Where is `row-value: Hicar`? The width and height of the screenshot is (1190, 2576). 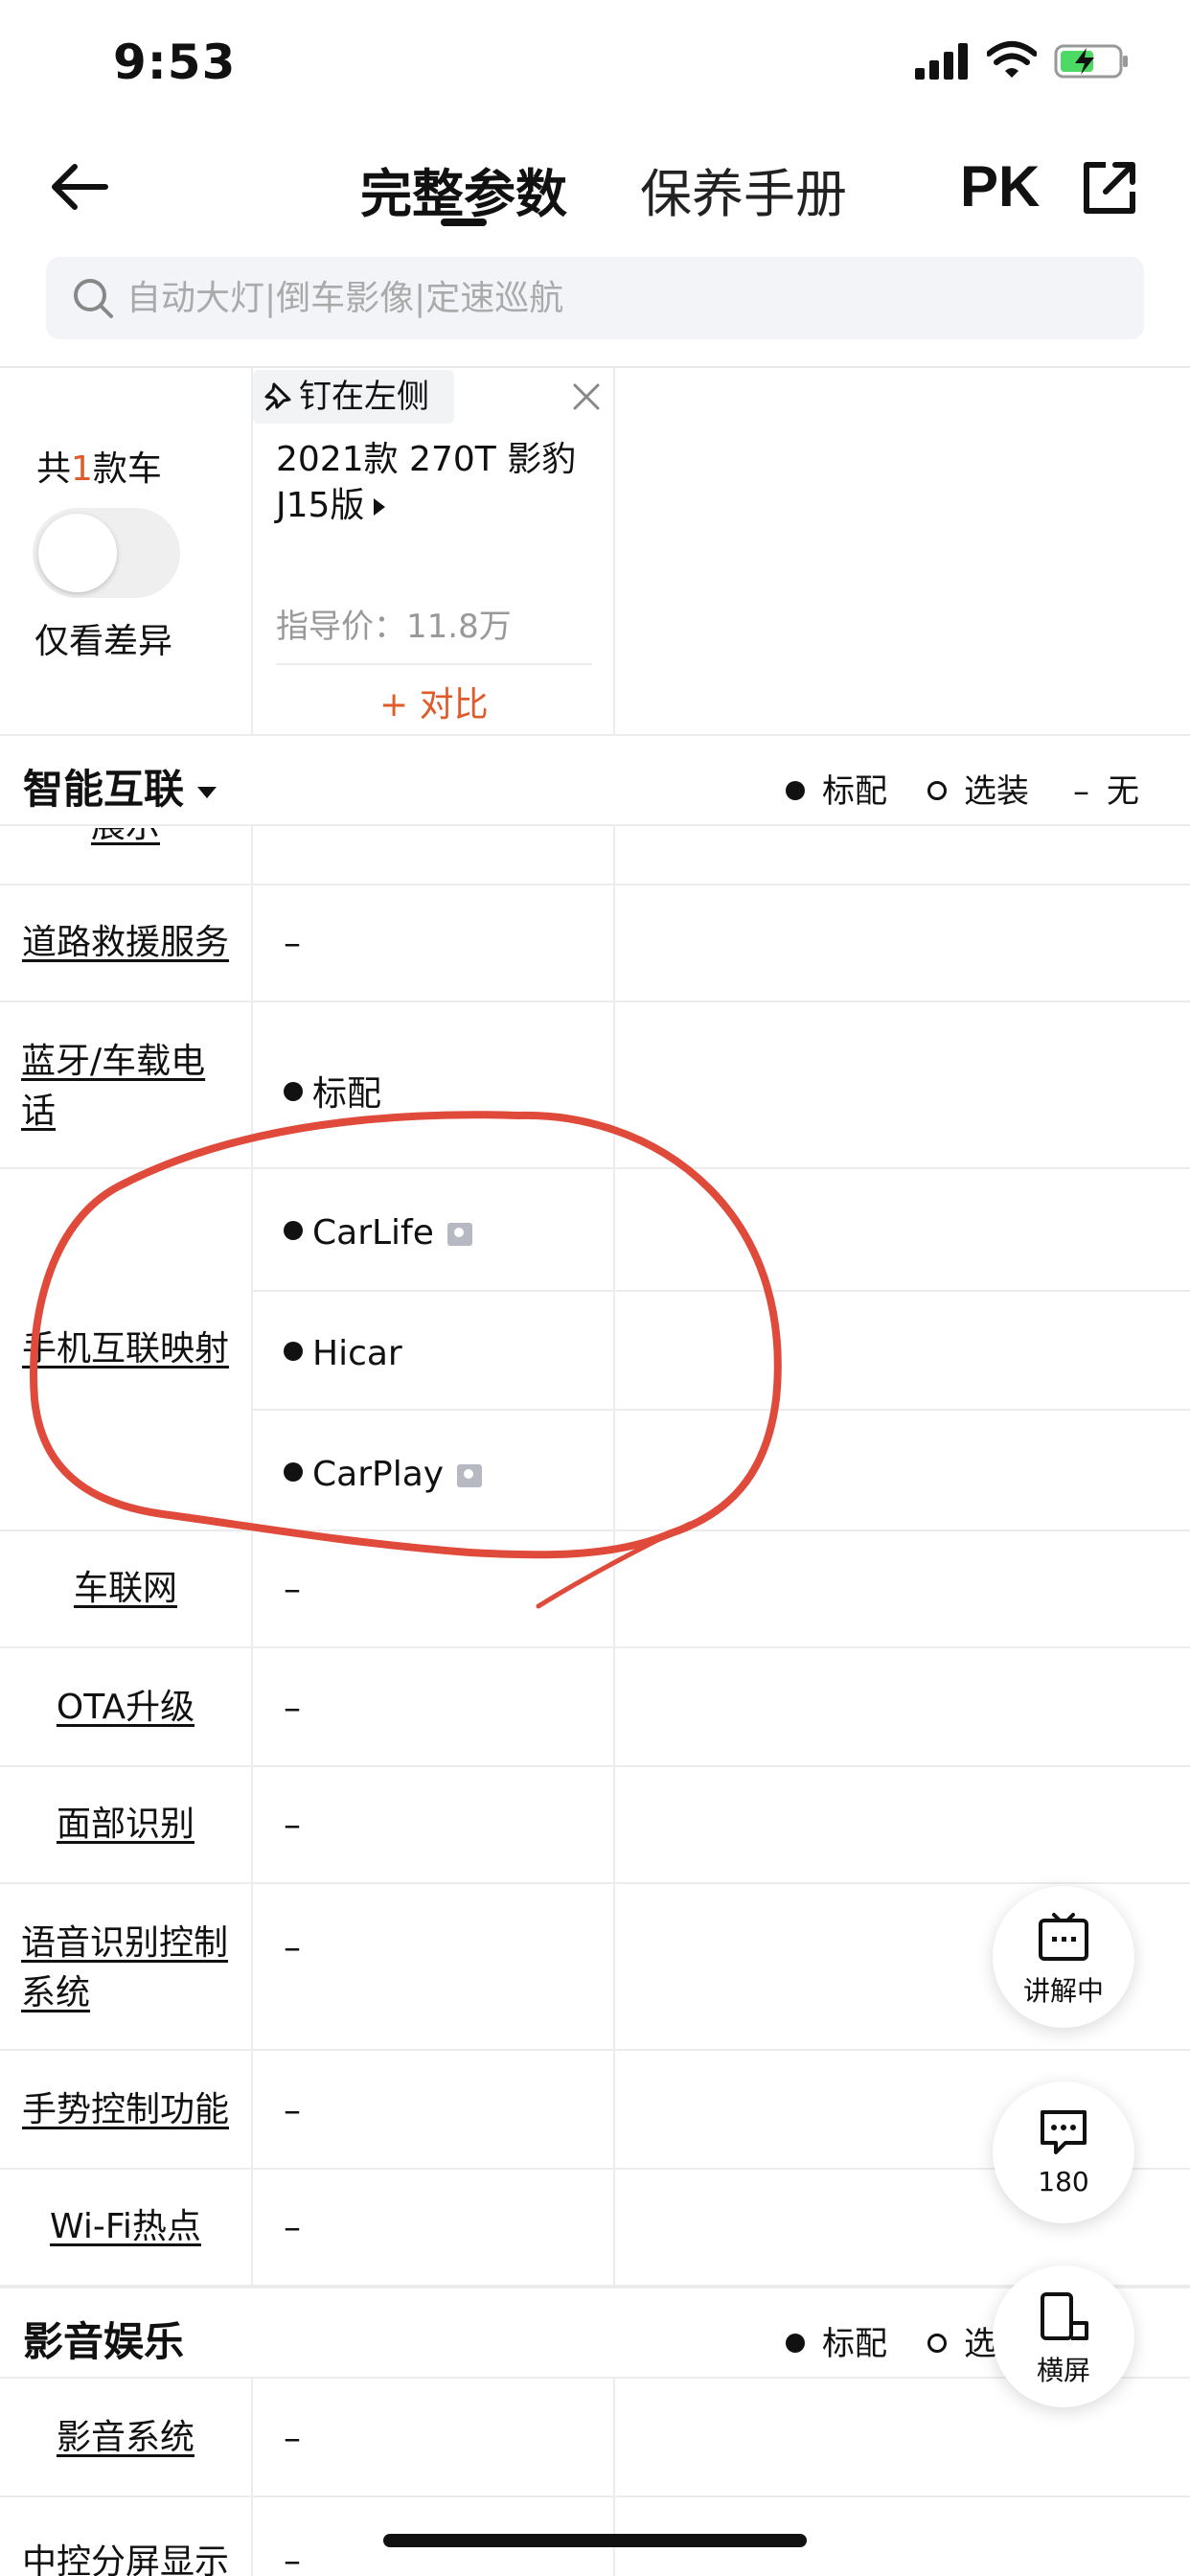 row-value: Hicar is located at coordinates (343, 1353).